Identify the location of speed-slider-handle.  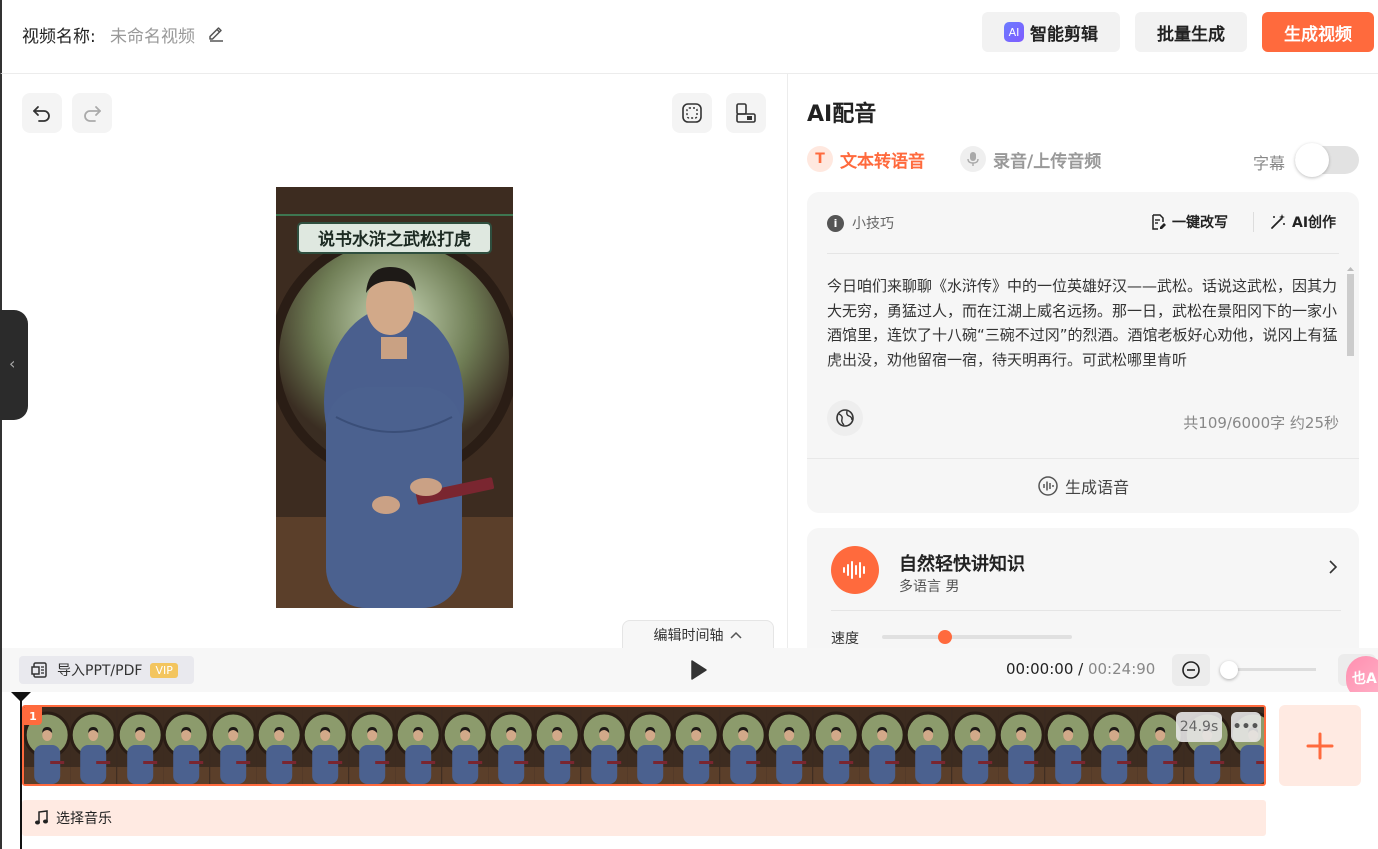
(944, 637).